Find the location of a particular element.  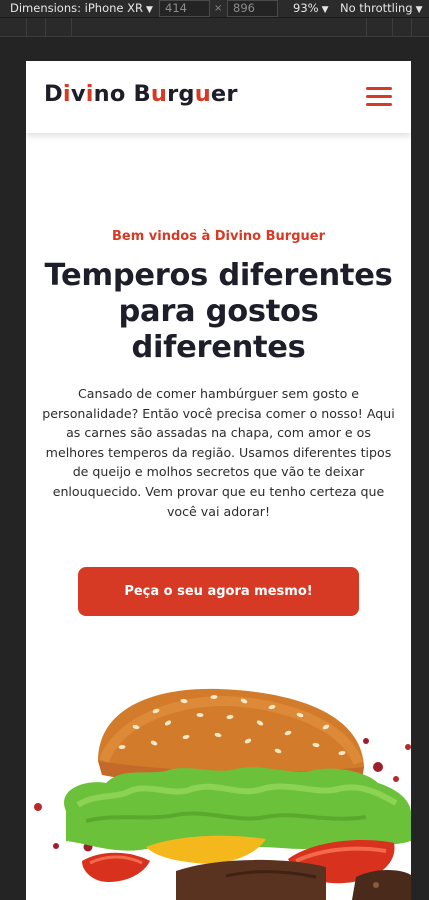

hero-eyebrow: Bem vindos à Divino Burguer is located at coordinates (218, 236).